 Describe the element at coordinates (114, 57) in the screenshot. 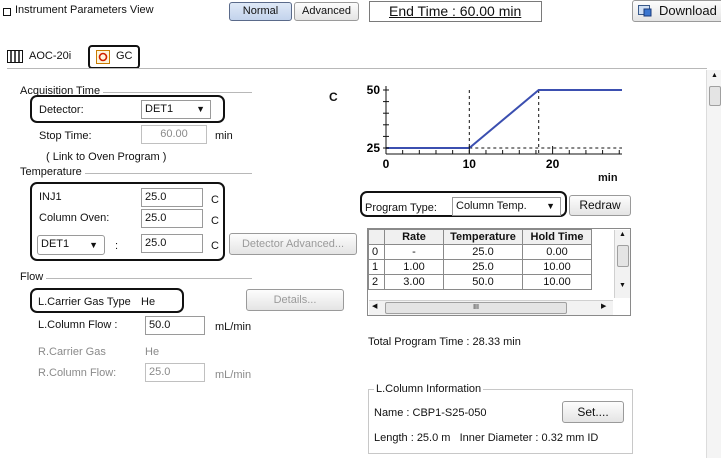

I see `tab-gc: GC` at that location.